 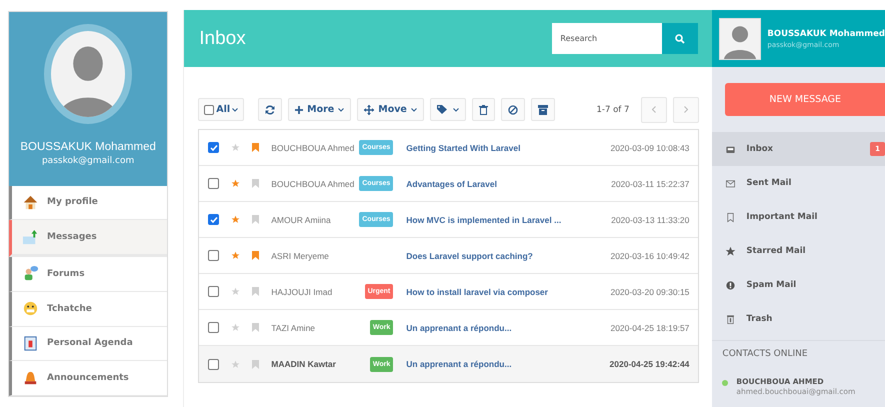 What do you see at coordinates (826, 33) in the screenshot?
I see `account-name: BOUSSAKUK Mohammed` at bounding box center [826, 33].